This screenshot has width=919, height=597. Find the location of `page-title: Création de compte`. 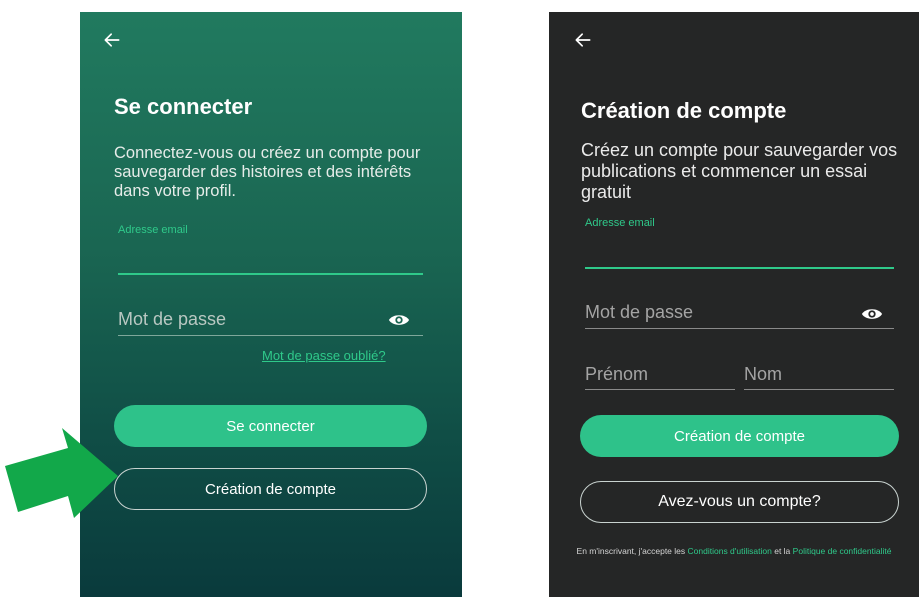

page-title: Création de compte is located at coordinates (684, 110).